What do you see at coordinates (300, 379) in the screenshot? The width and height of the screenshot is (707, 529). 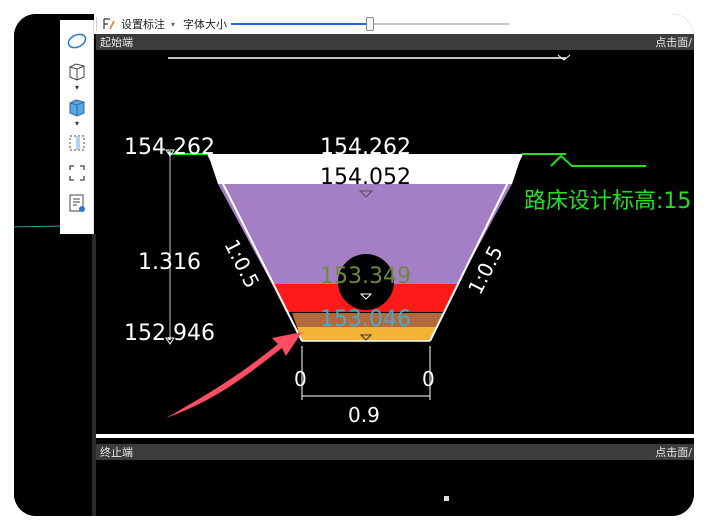 I see `bottom-left-offset: 0` at bounding box center [300, 379].